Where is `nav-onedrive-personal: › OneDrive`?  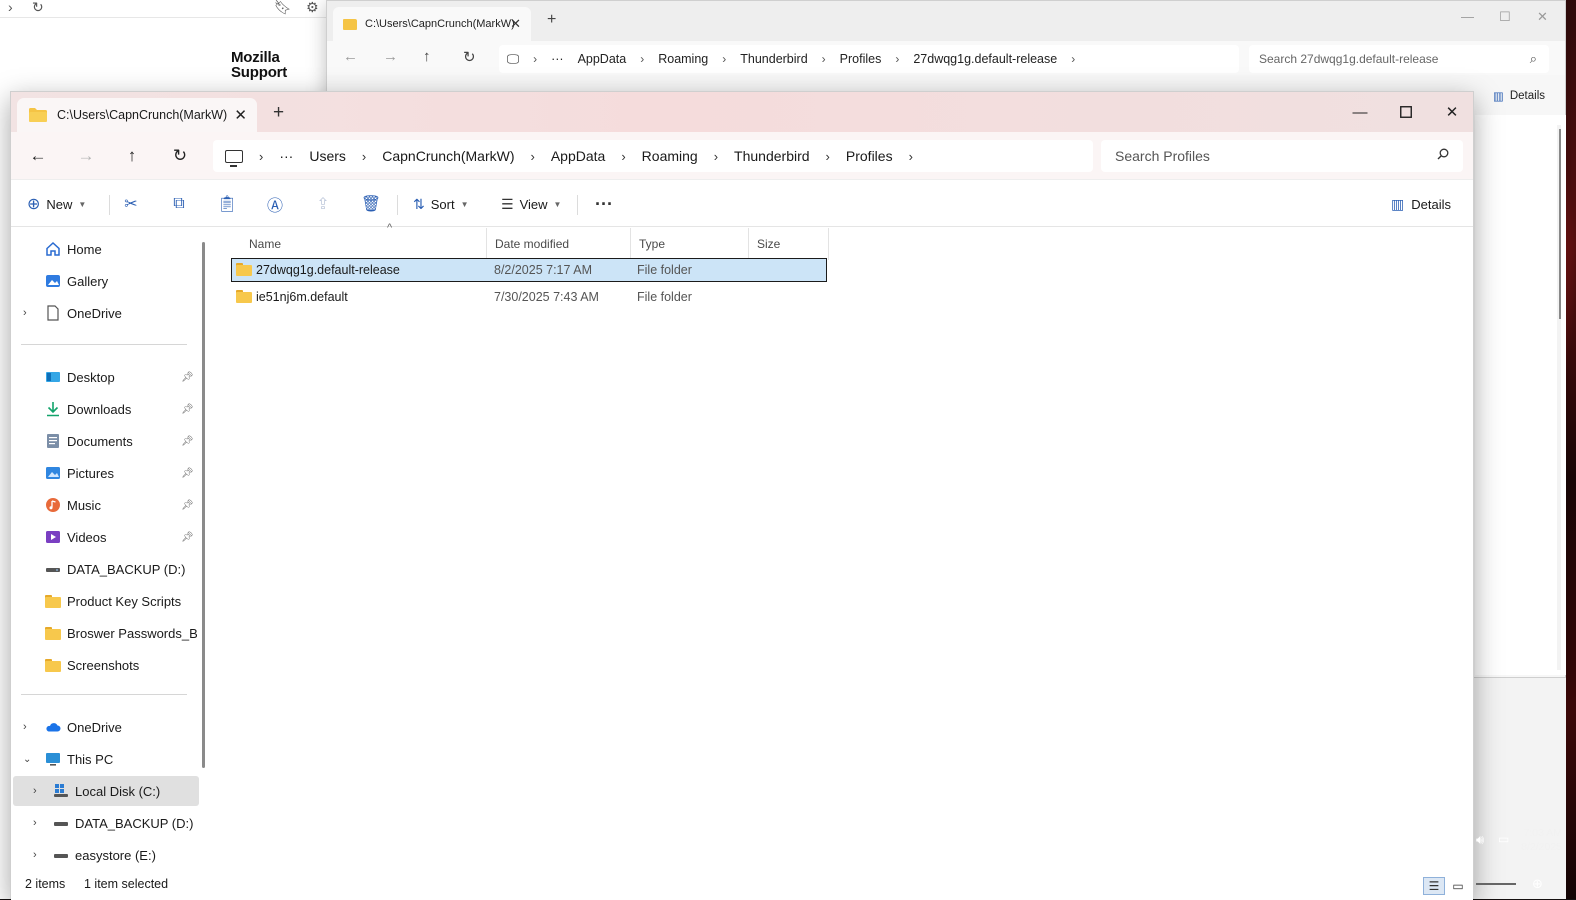
nav-onedrive-personal: › OneDrive is located at coordinates (104, 313).